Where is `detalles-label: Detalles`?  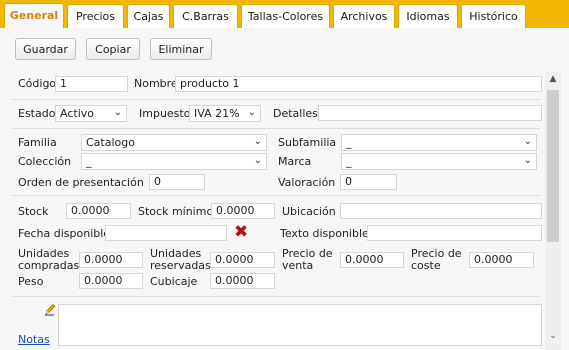 detalles-label: Detalles is located at coordinates (295, 113).